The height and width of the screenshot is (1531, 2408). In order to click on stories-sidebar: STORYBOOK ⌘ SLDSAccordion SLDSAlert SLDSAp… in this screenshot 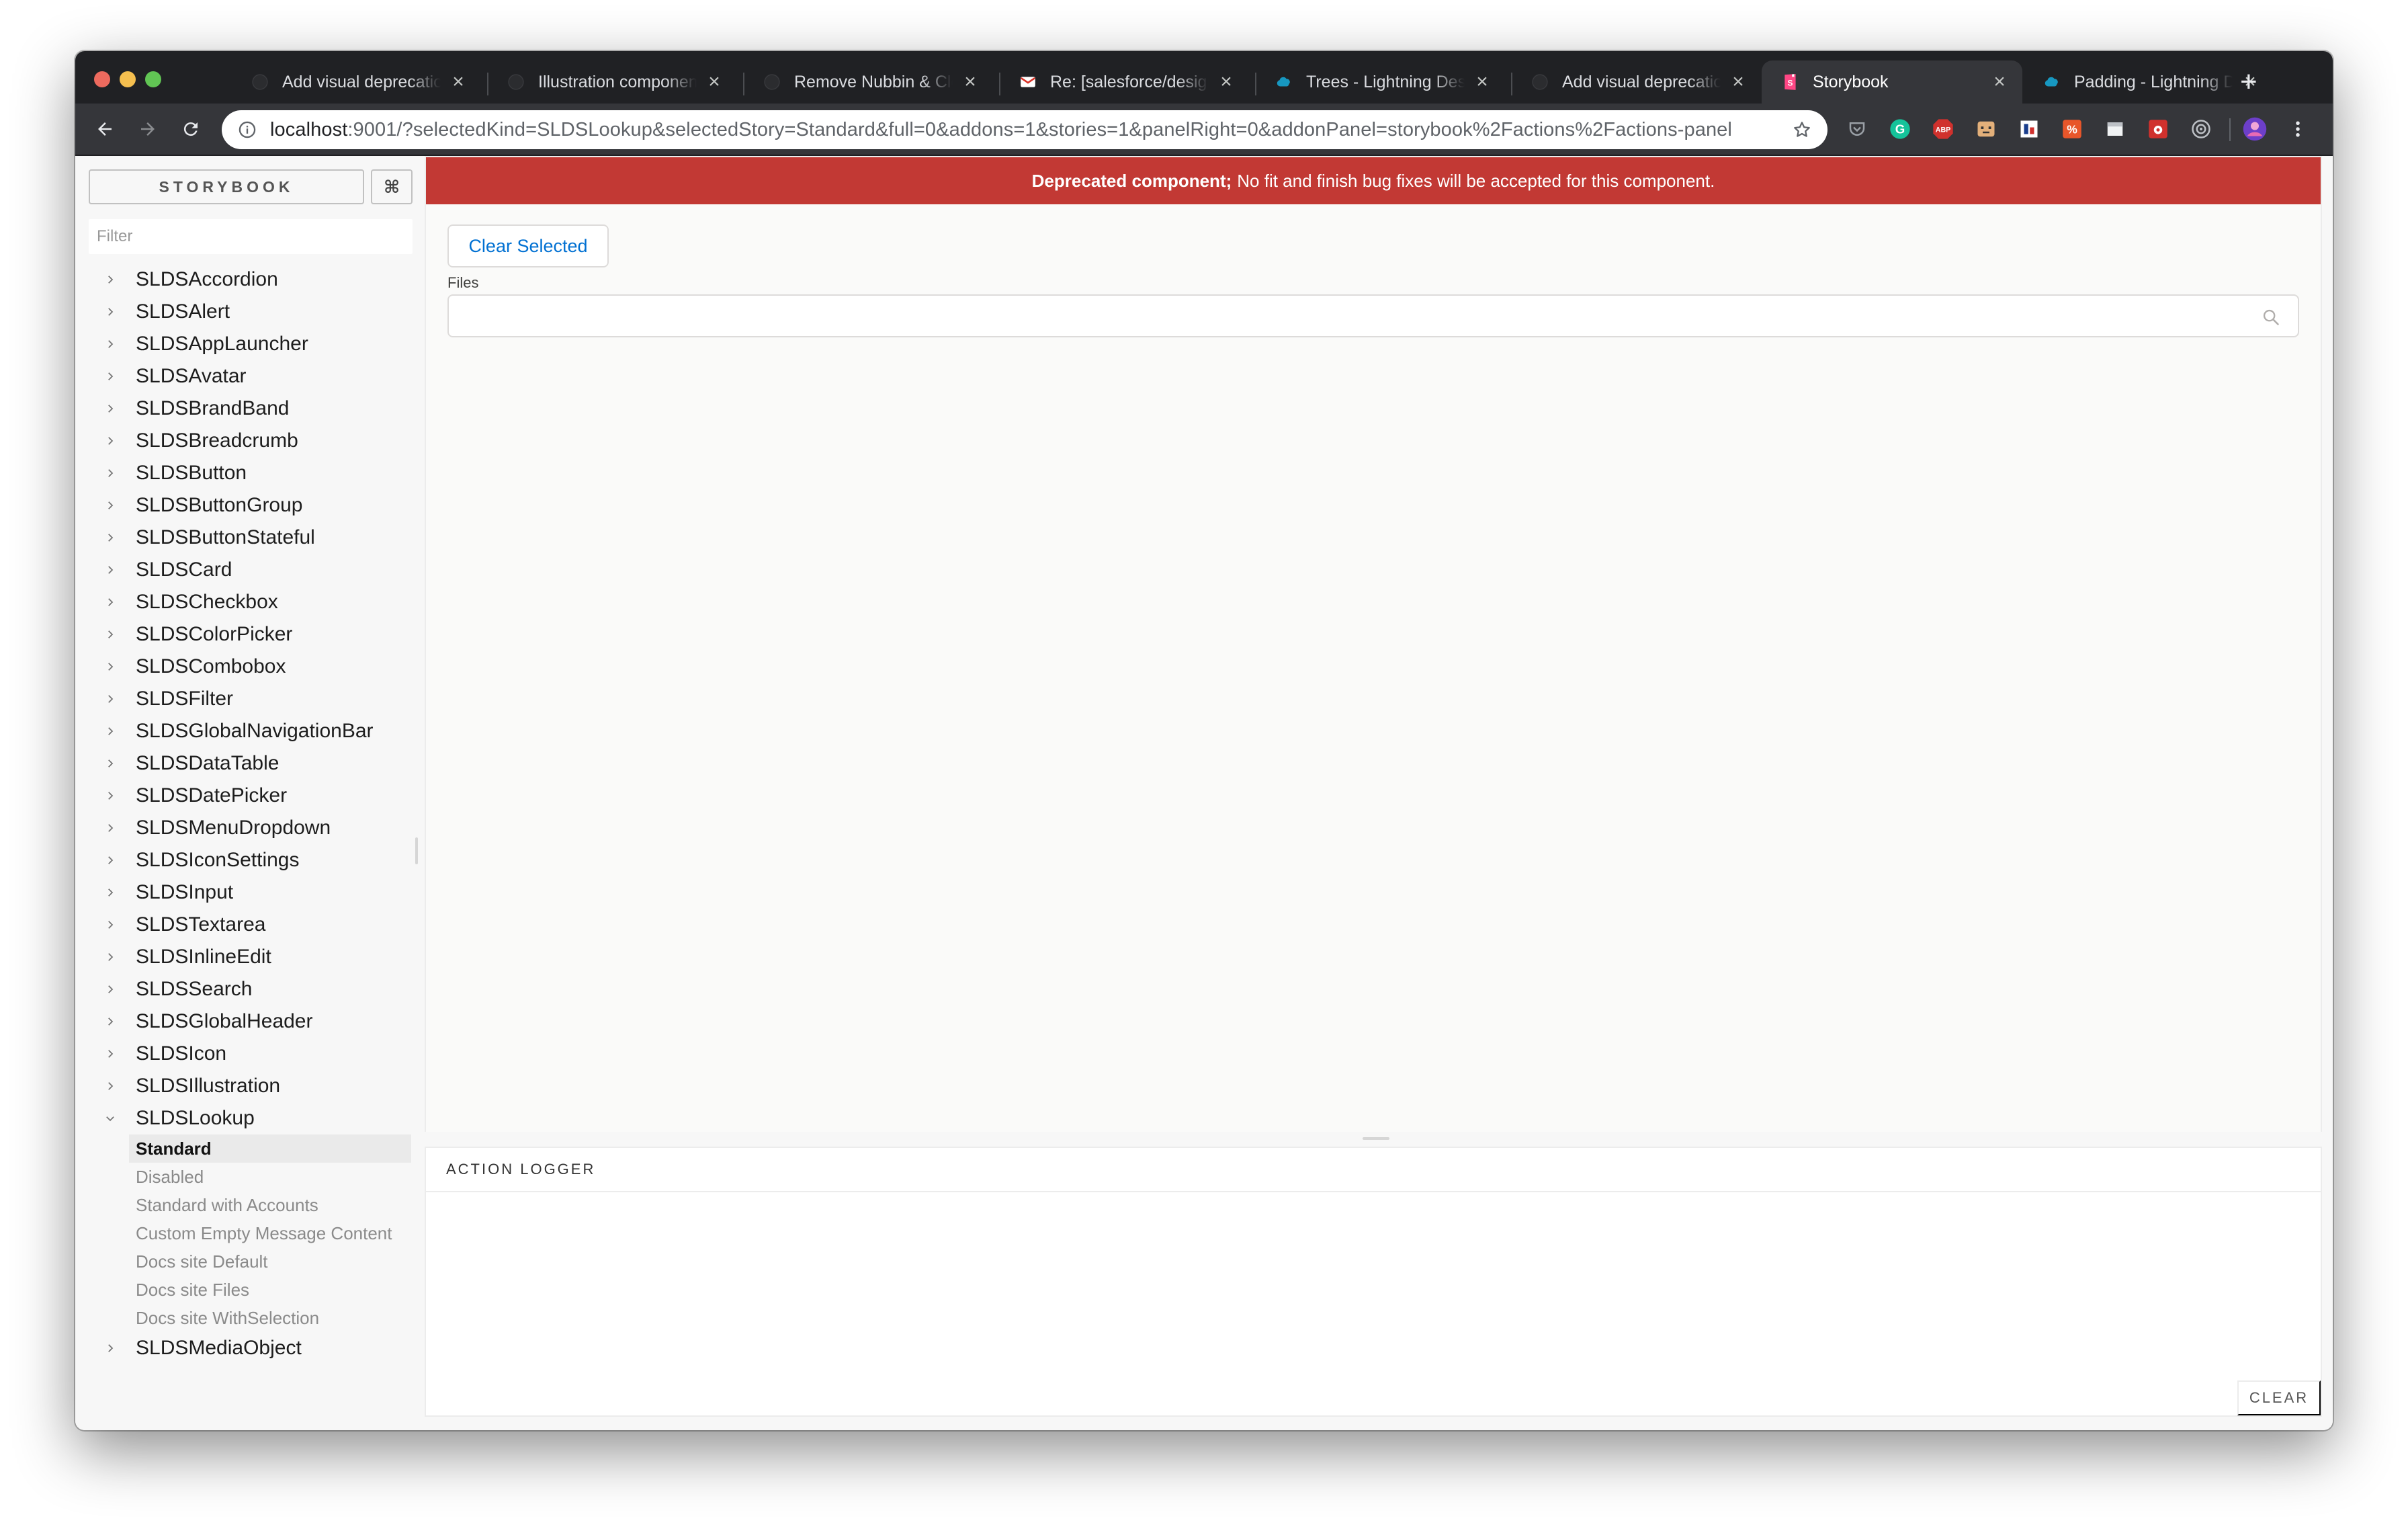, I will do `click(250, 793)`.